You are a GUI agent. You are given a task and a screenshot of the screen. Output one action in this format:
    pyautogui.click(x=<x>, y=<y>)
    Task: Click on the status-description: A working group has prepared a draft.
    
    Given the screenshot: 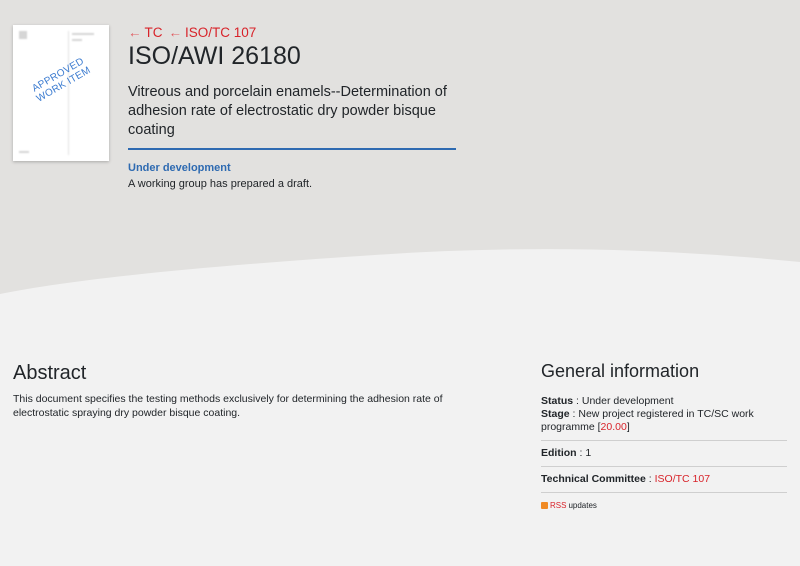 What is the action you would take?
    pyautogui.click(x=220, y=184)
    